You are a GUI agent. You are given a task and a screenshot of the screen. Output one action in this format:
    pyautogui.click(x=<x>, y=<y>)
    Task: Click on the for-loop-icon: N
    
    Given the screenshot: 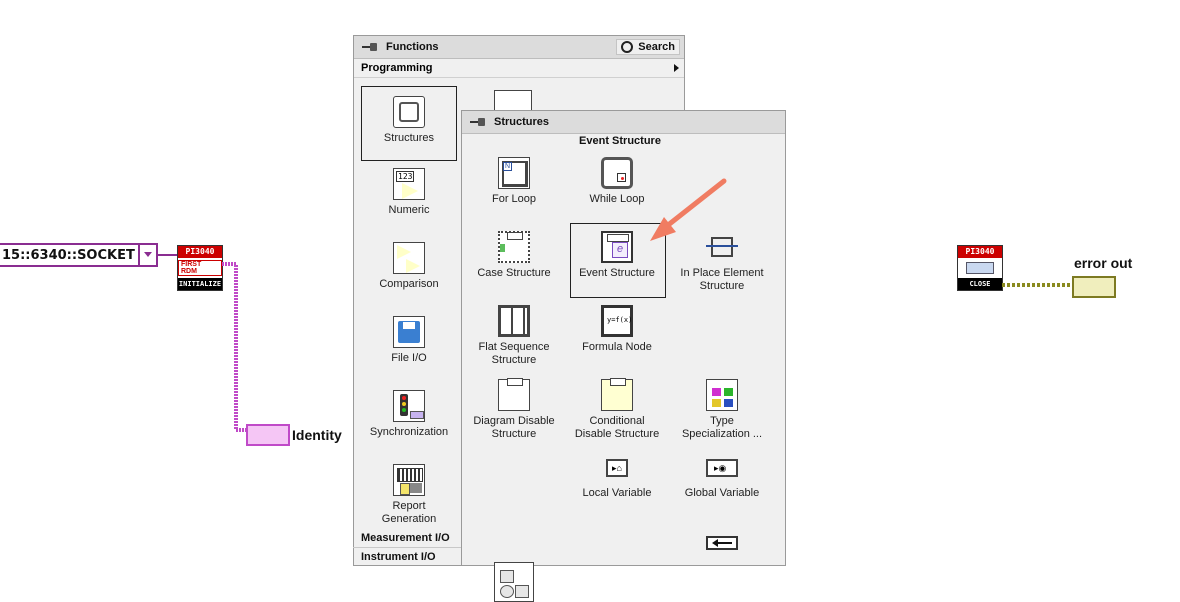 What is the action you would take?
    pyautogui.click(x=514, y=173)
    